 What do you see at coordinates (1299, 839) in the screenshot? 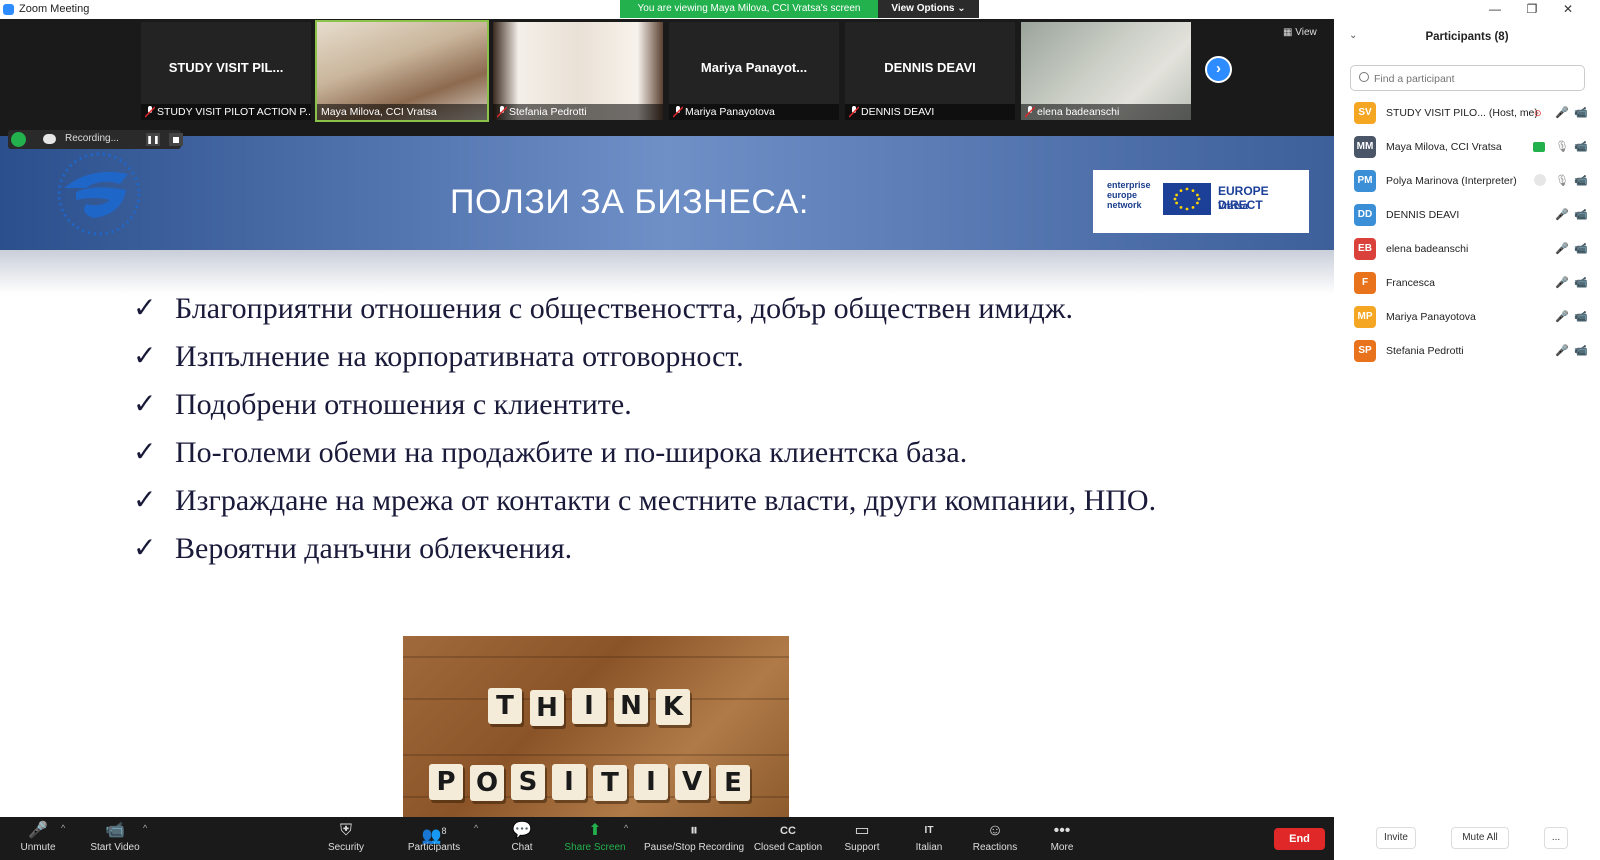
I see `end-meeting-button: End` at bounding box center [1299, 839].